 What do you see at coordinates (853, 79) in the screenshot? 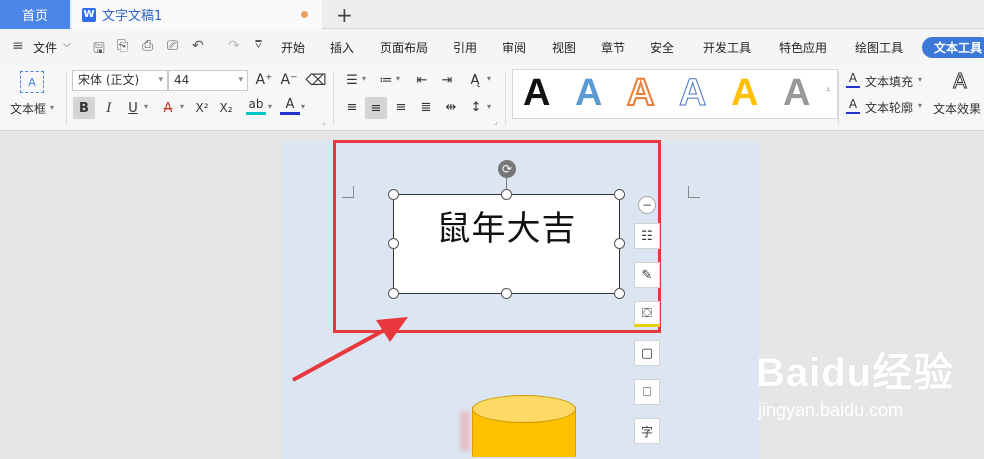
I see `text-fill-icon: A` at bounding box center [853, 79].